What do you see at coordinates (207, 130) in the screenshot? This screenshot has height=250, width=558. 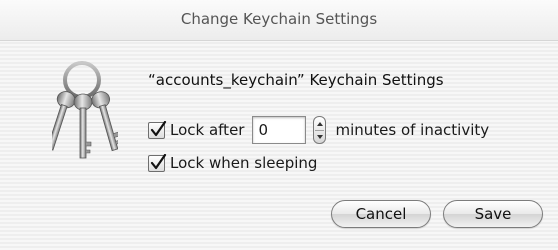 I see `lock-after-label: Lock after` at bounding box center [207, 130].